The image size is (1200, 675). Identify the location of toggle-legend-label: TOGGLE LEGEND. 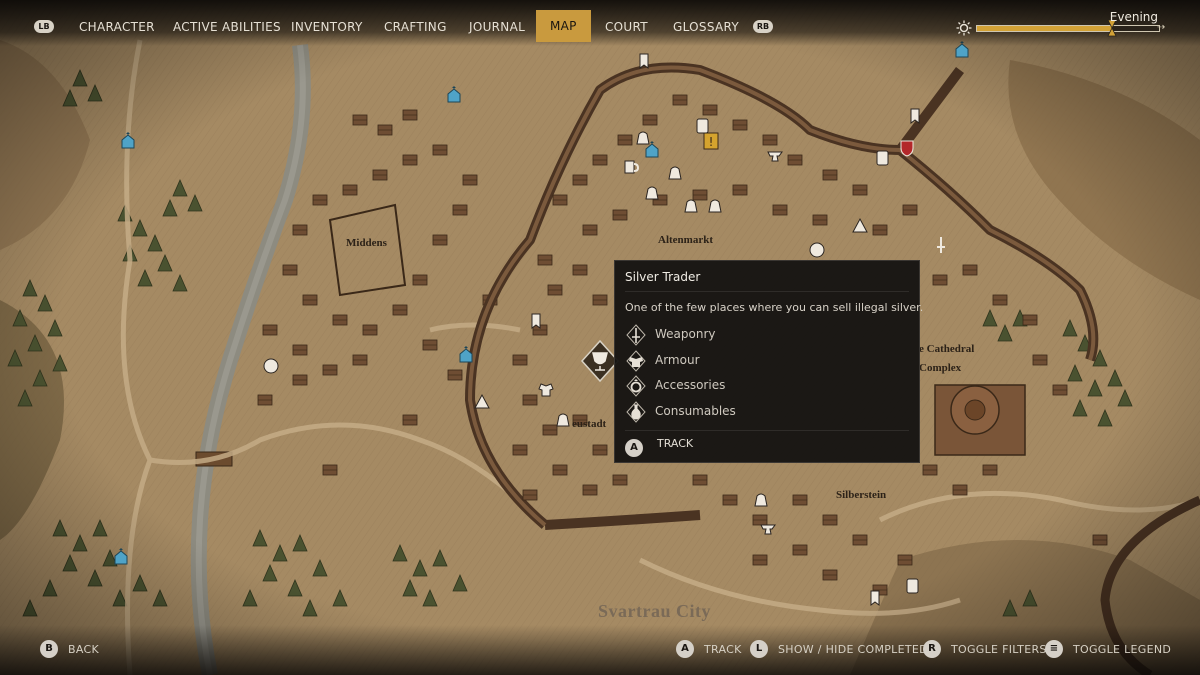
(1122, 649).